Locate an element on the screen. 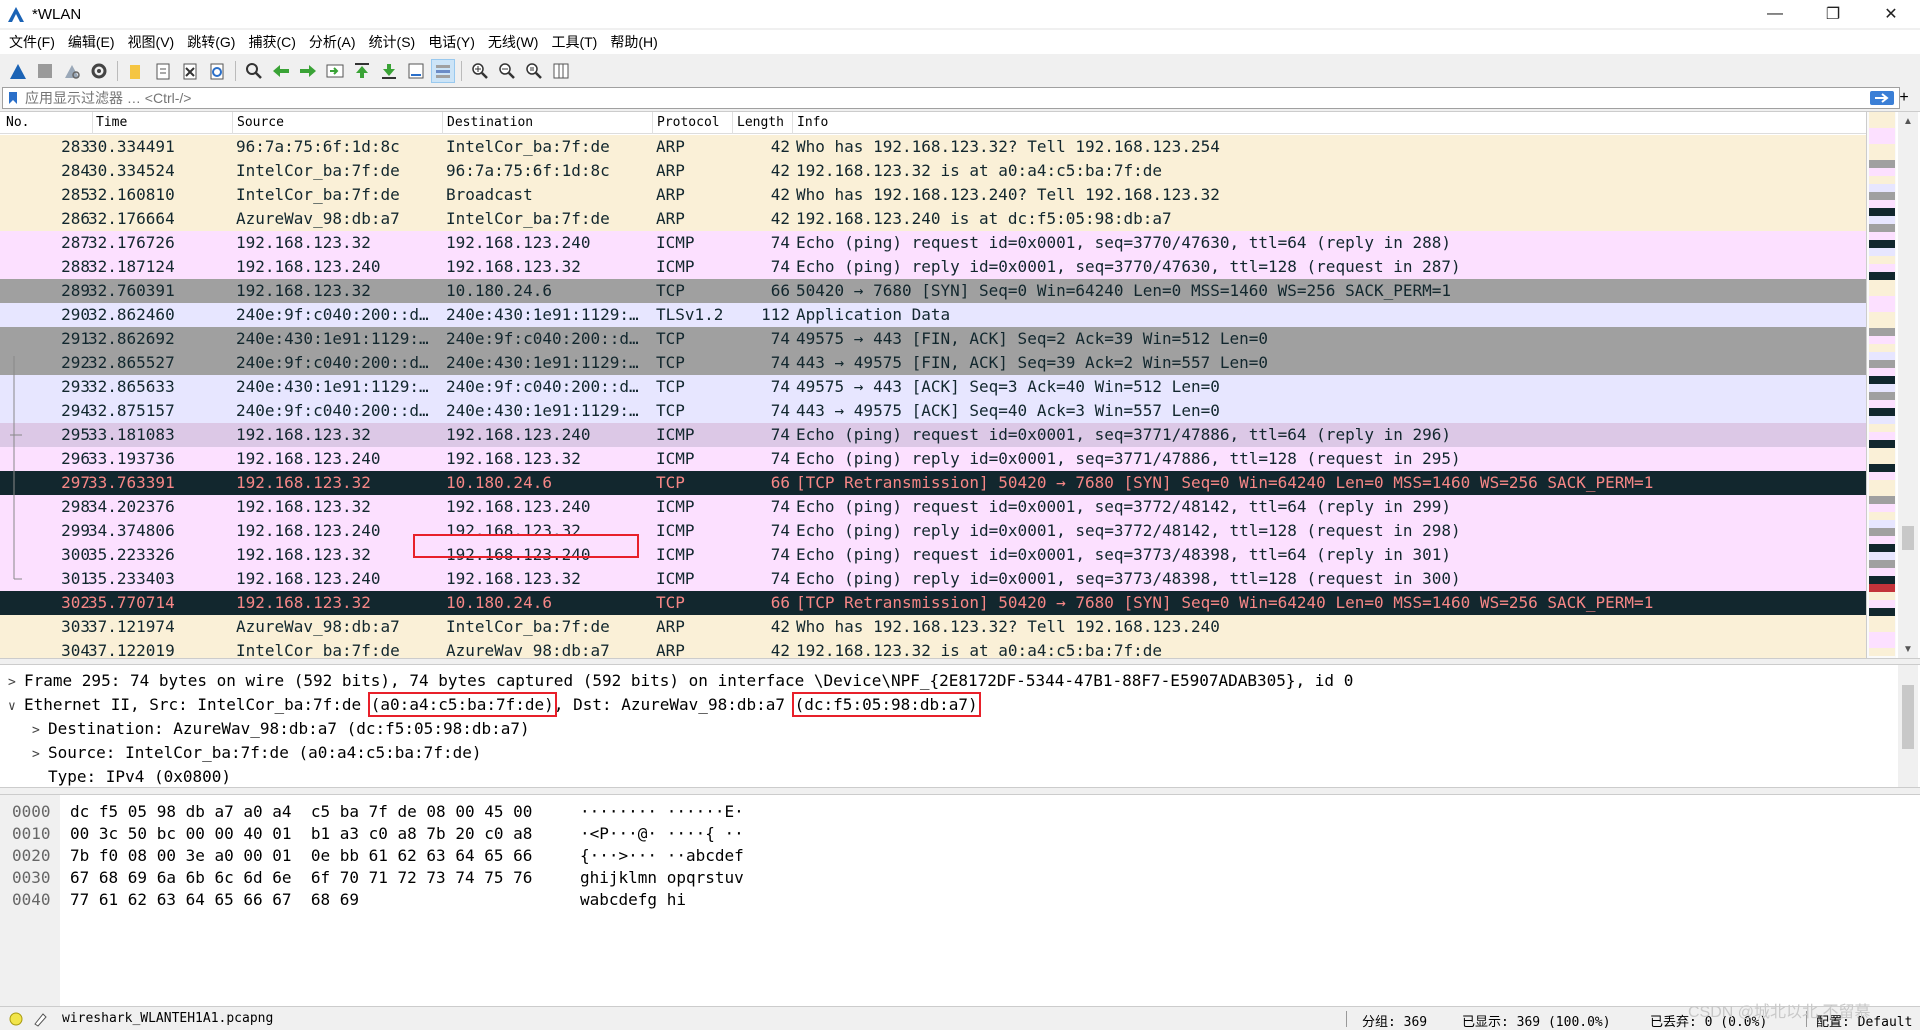 The height and width of the screenshot is (1030, 1920). column-header-source: Source is located at coordinates (260, 122).